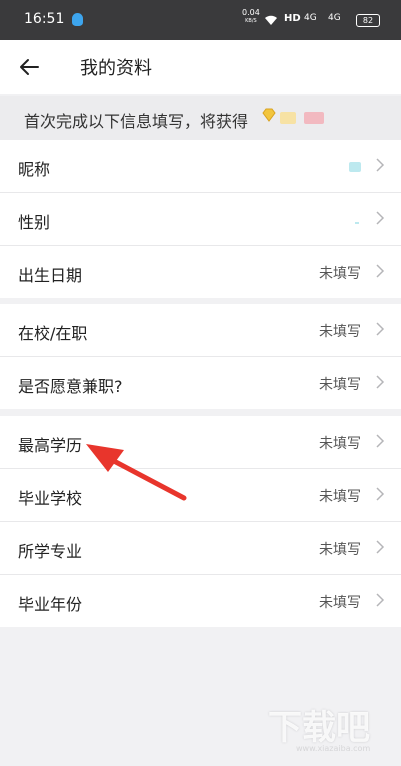 This screenshot has width=401, height=766. Describe the element at coordinates (251, 16) in the screenshot. I see `network-speed: 0.04 KB/S` at that location.